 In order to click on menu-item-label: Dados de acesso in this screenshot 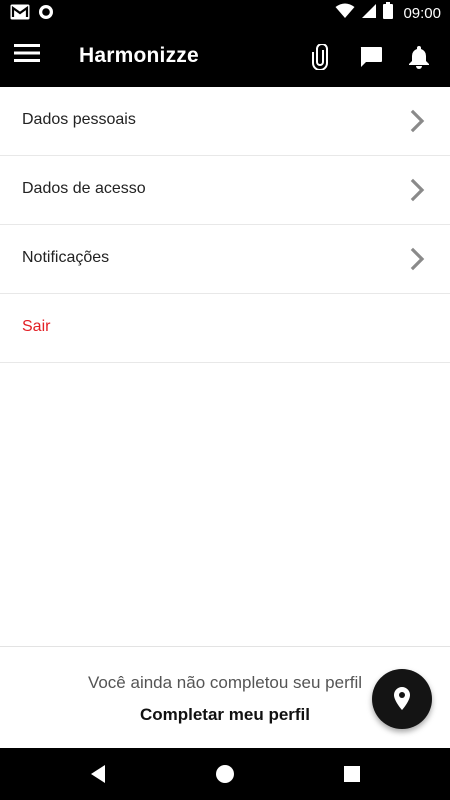, I will do `click(84, 188)`.